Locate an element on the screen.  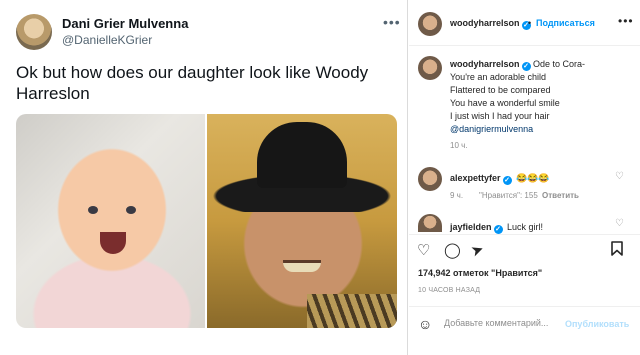
action-bar: ♡ ◯ ➤ is located at coordinates (524, 249).